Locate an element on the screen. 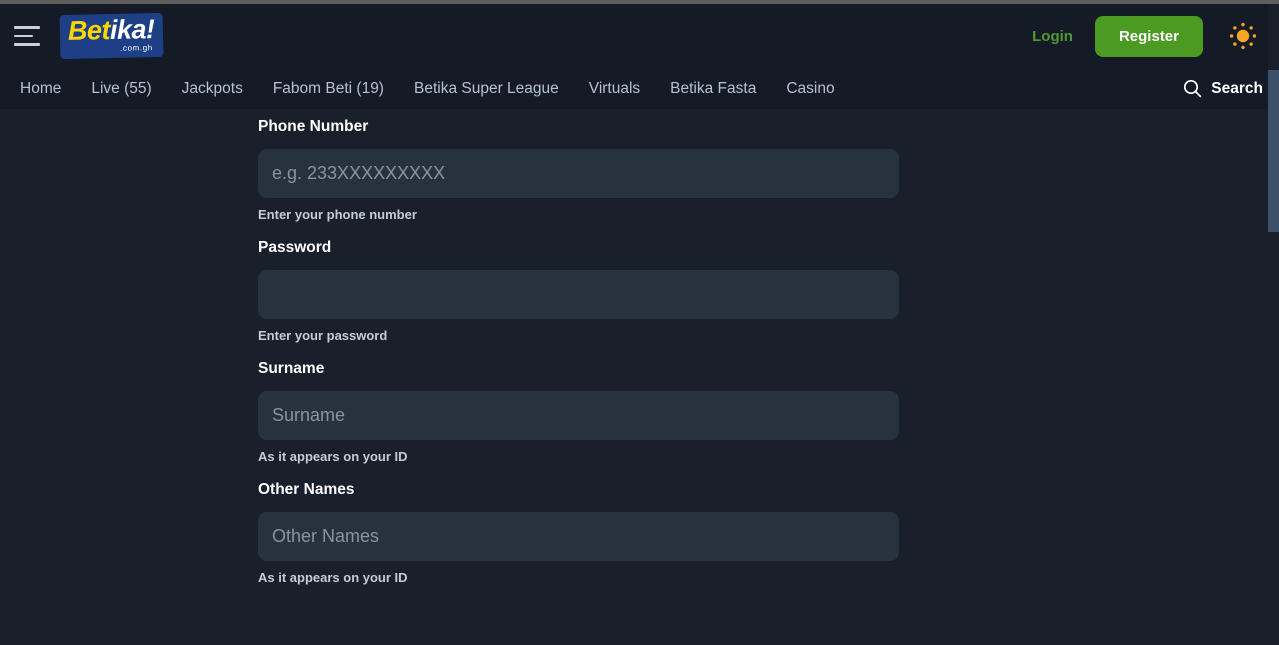  page-scrollbar-thumb is located at coordinates (1273, 151).